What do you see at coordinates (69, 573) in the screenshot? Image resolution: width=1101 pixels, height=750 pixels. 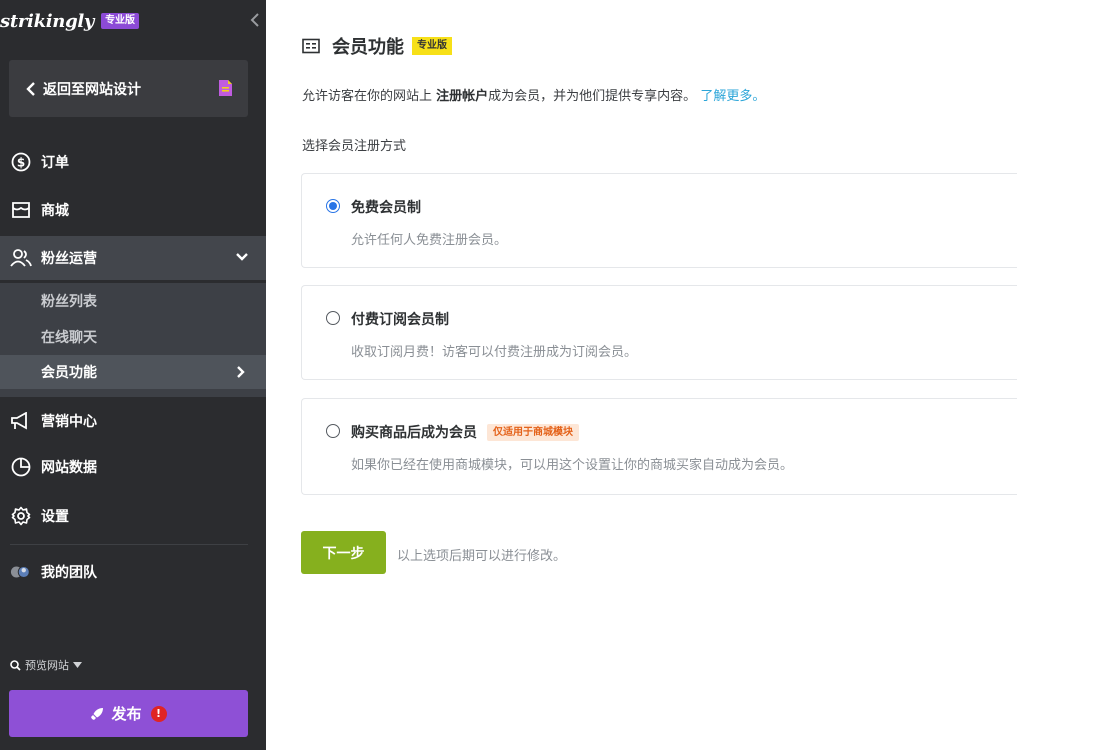 I see `sidebar-item-label: 我的团队` at bounding box center [69, 573].